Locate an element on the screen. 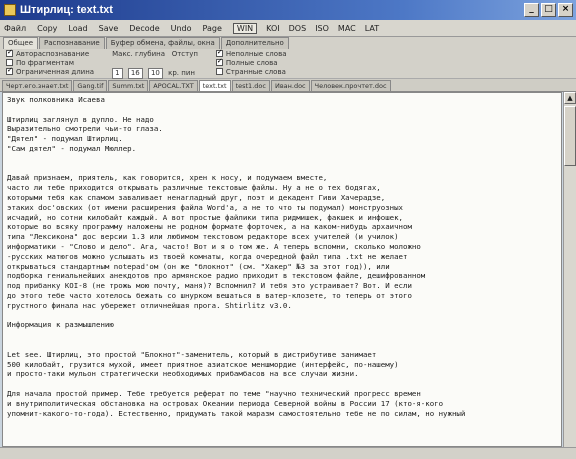 This screenshot has height=459, width=576. text-line: Штирлиц заглянул в дупло. Не надо is located at coordinates (80, 119).